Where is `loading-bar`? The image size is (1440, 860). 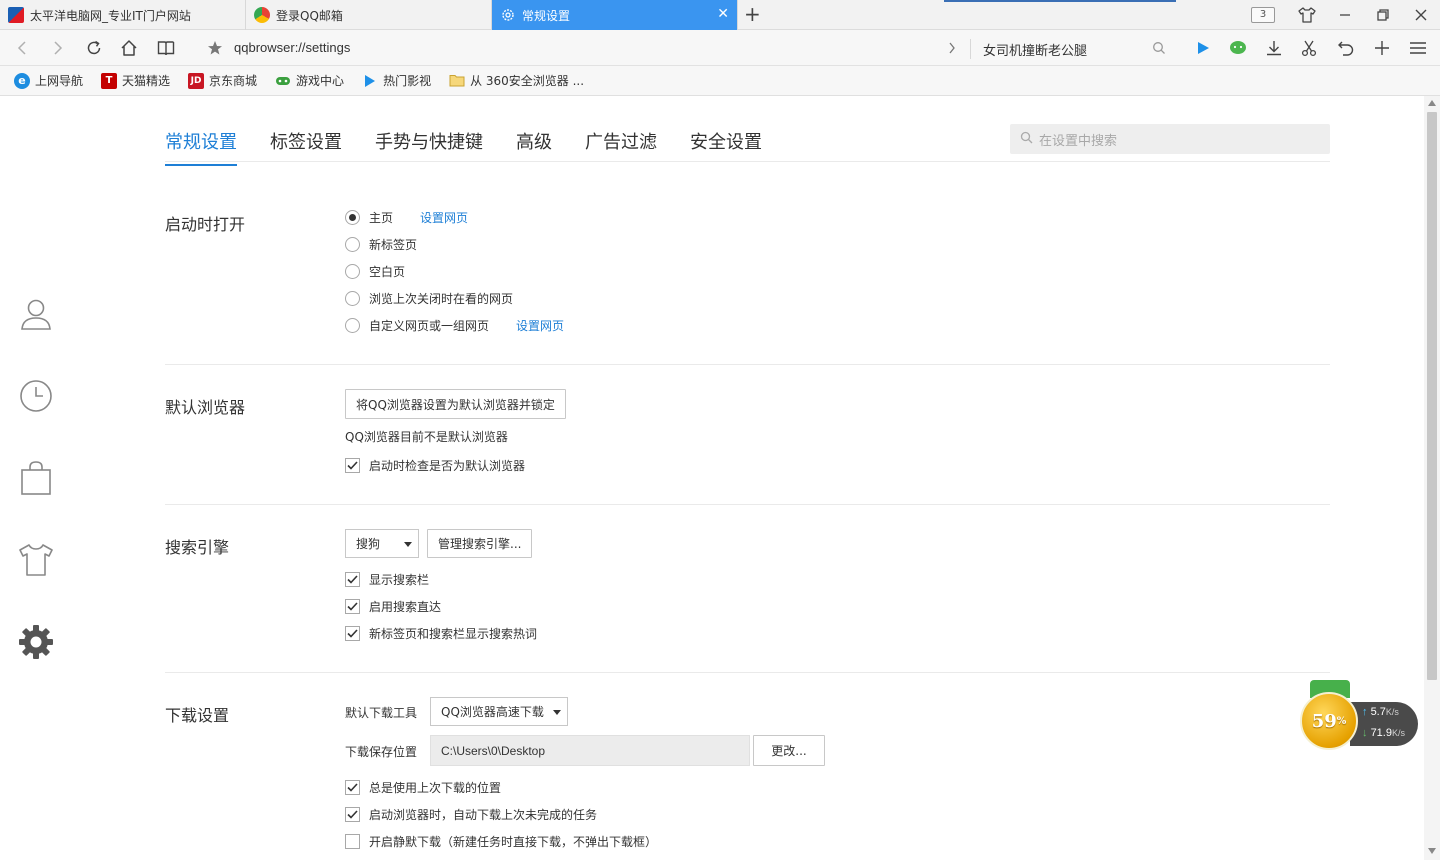 loading-bar is located at coordinates (1060, 1).